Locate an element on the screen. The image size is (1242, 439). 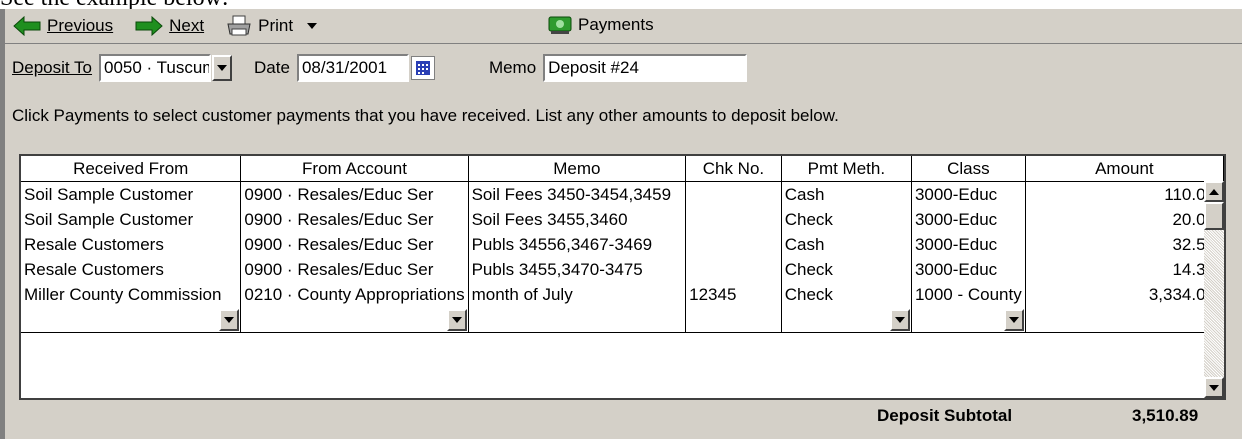
cell-pmt-meth is located at coordinates (846, 320).